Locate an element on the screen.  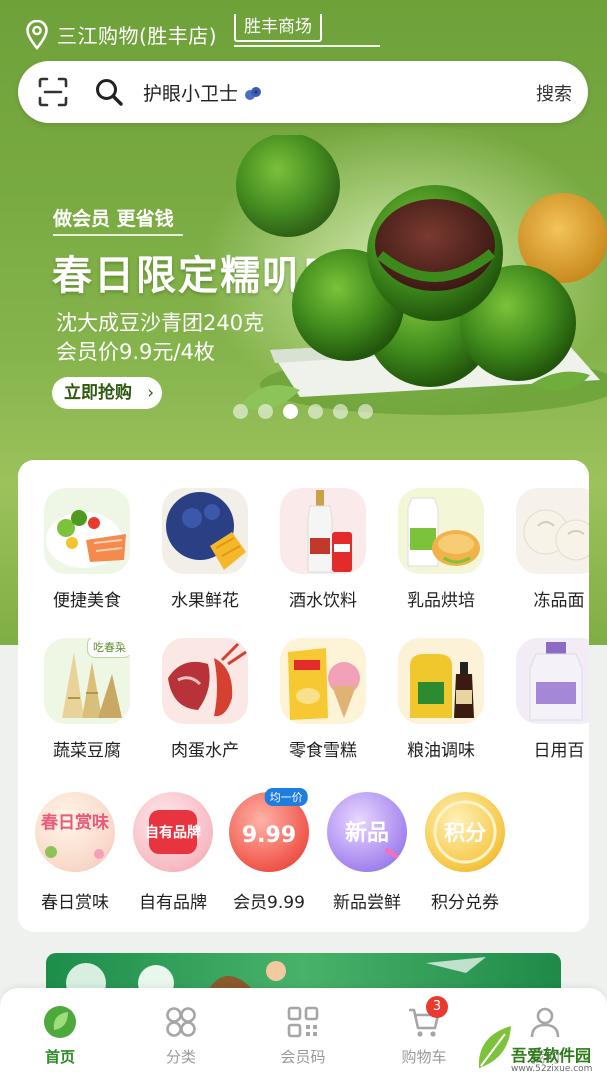
mall-tag: 胜丰商场 is located at coordinates (278, 28).